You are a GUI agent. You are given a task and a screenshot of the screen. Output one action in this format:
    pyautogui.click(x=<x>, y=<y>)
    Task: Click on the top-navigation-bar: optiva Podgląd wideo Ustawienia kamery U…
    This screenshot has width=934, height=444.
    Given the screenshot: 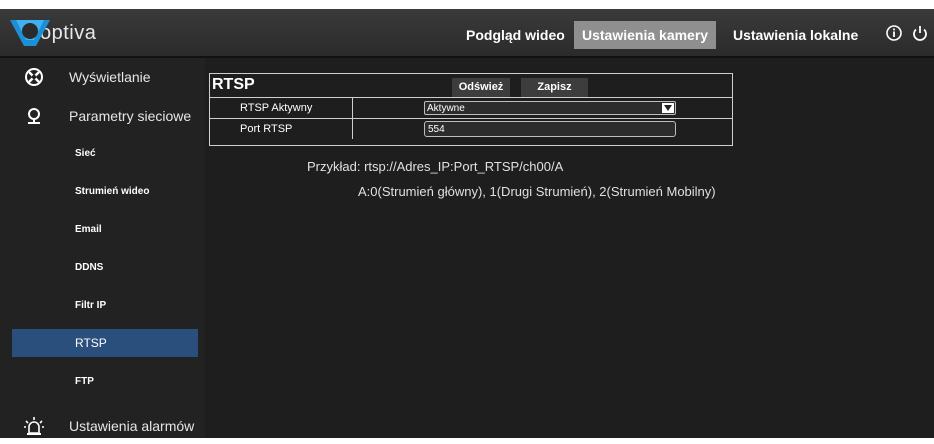 What is the action you would take?
    pyautogui.click(x=467, y=33)
    